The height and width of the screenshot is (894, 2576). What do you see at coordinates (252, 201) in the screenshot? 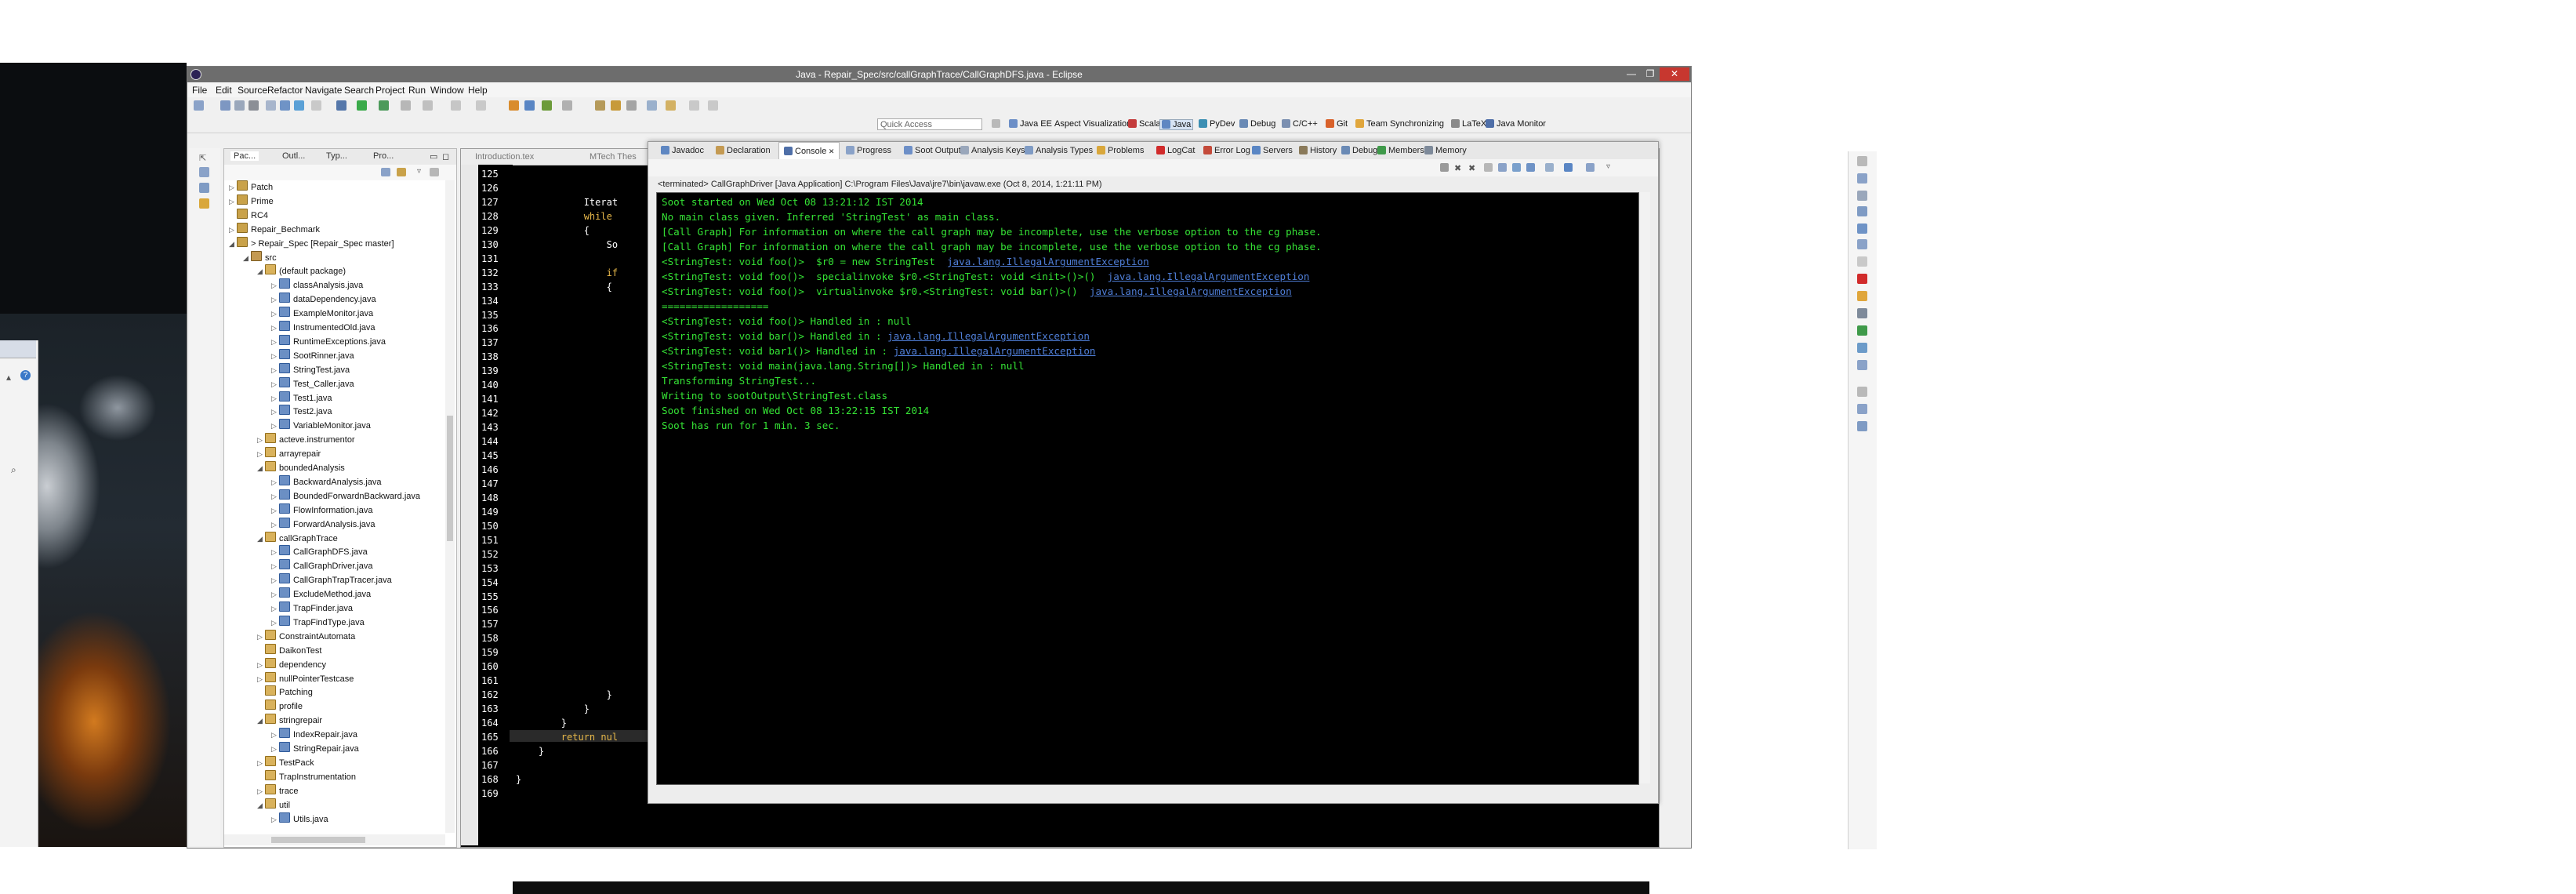
I see `tree-item: ▷ Prime` at bounding box center [252, 201].